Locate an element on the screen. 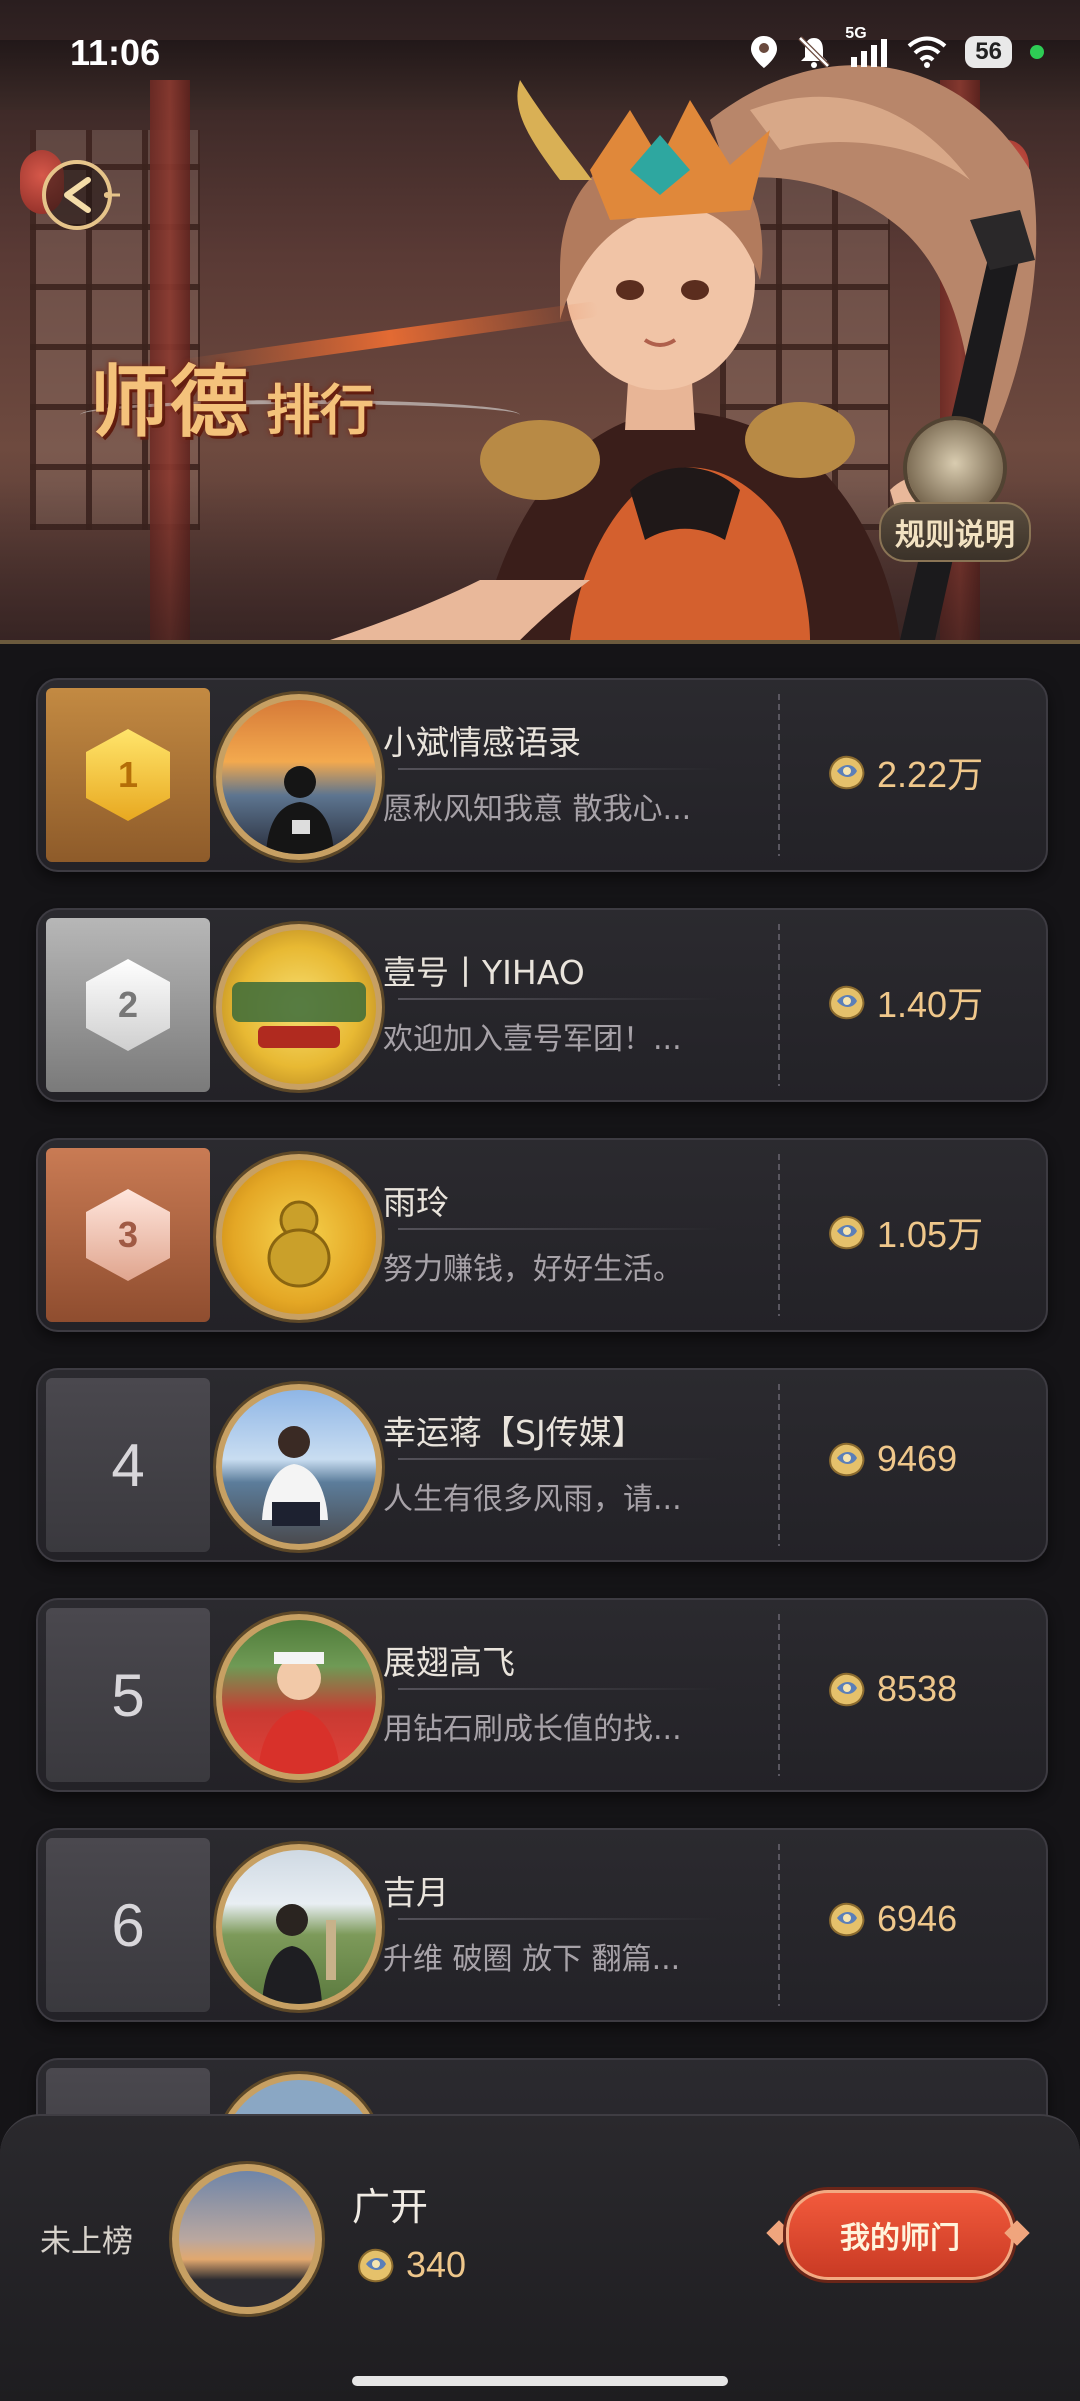  rank-badge: 1 is located at coordinates (128, 775).